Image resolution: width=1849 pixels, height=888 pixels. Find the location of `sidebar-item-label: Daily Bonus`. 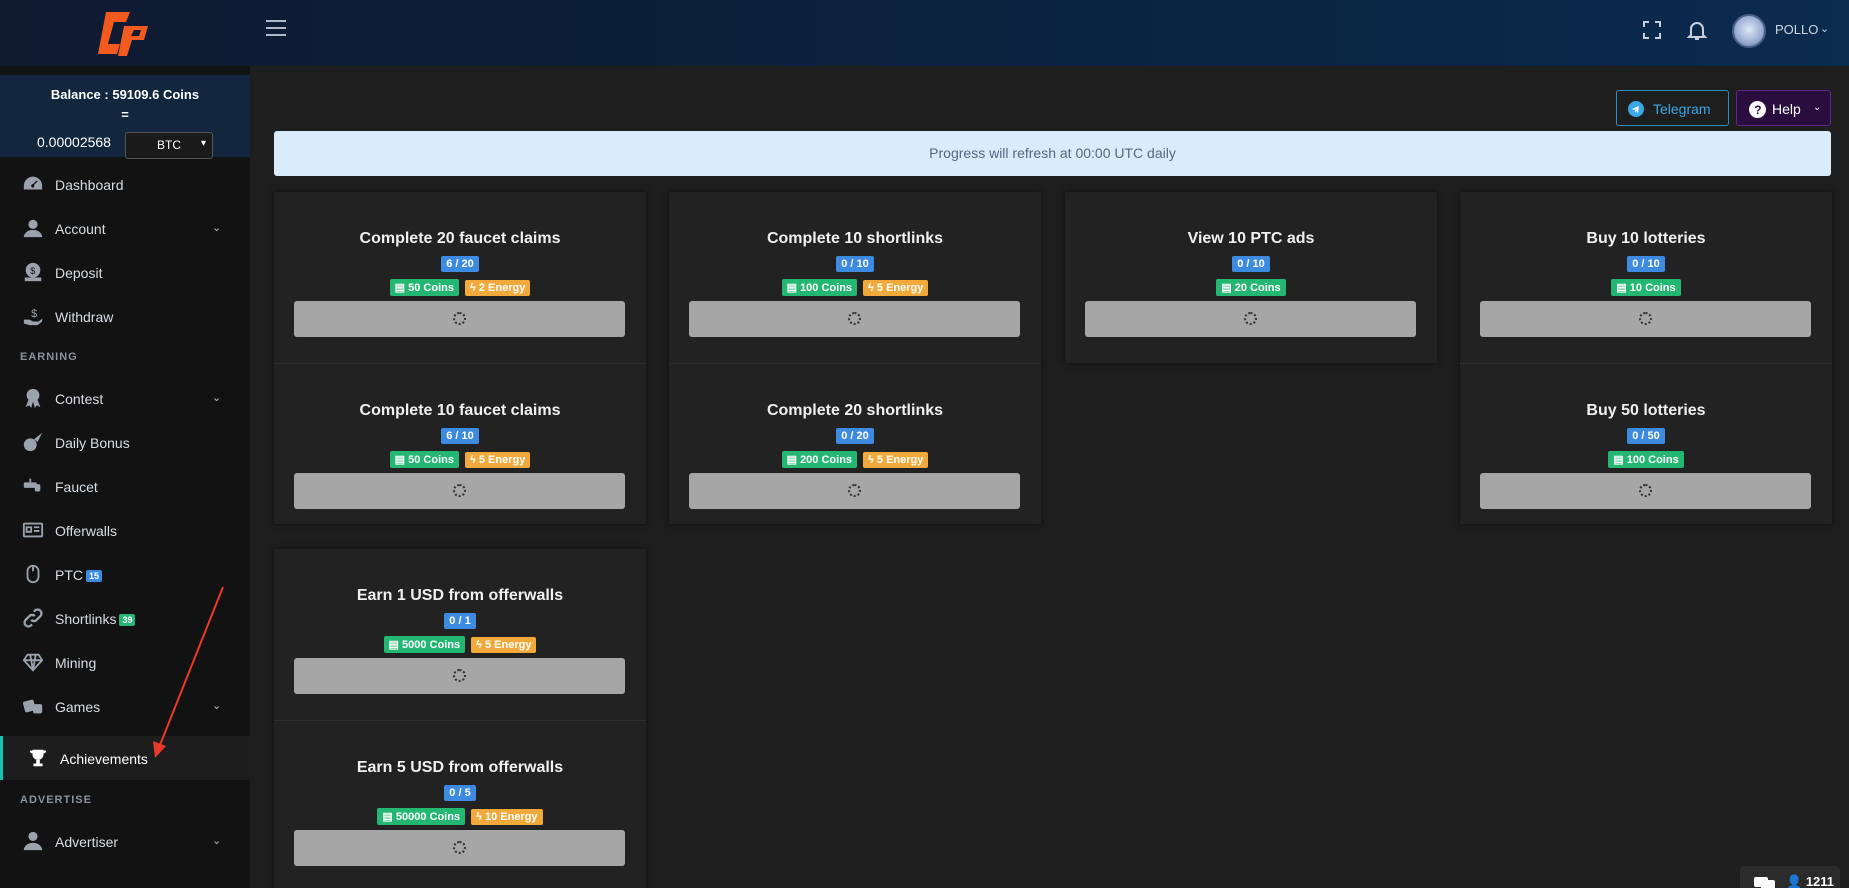

sidebar-item-label: Daily Bonus is located at coordinates (92, 443).